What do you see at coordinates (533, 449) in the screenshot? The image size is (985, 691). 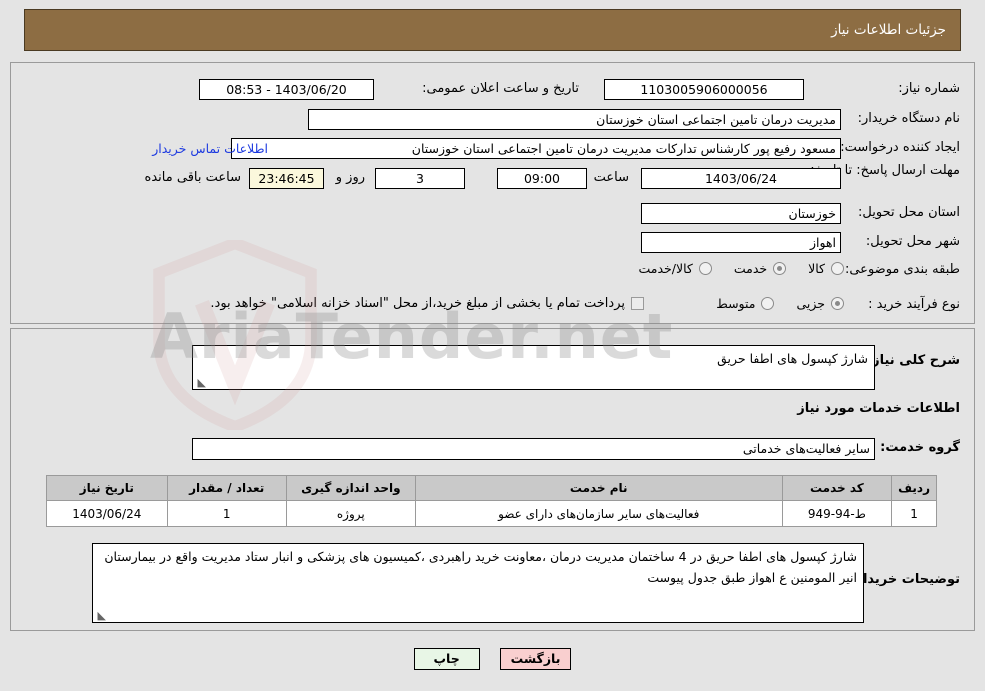 I see `service-group-value: سایر فعالیت‌های خدماتی` at bounding box center [533, 449].